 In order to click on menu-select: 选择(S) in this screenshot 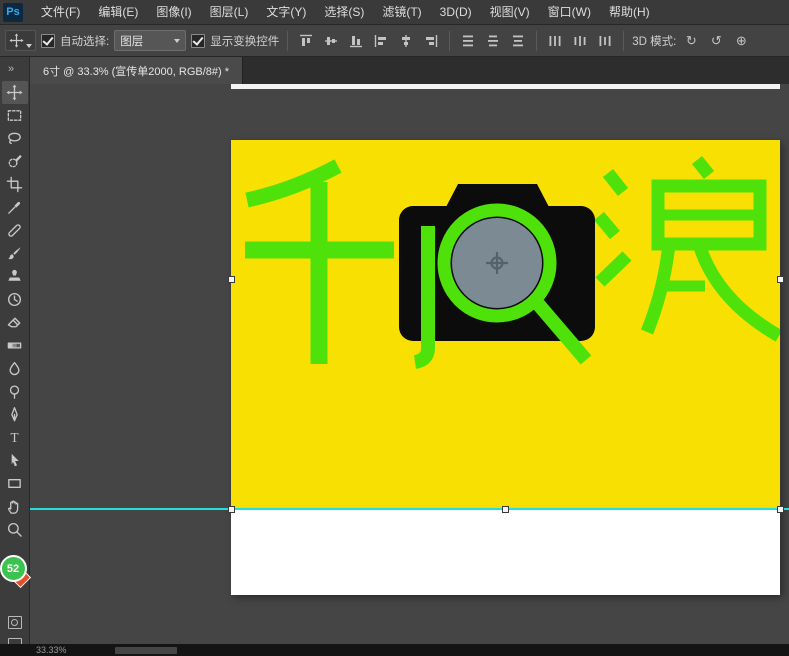, I will do `click(344, 12)`.